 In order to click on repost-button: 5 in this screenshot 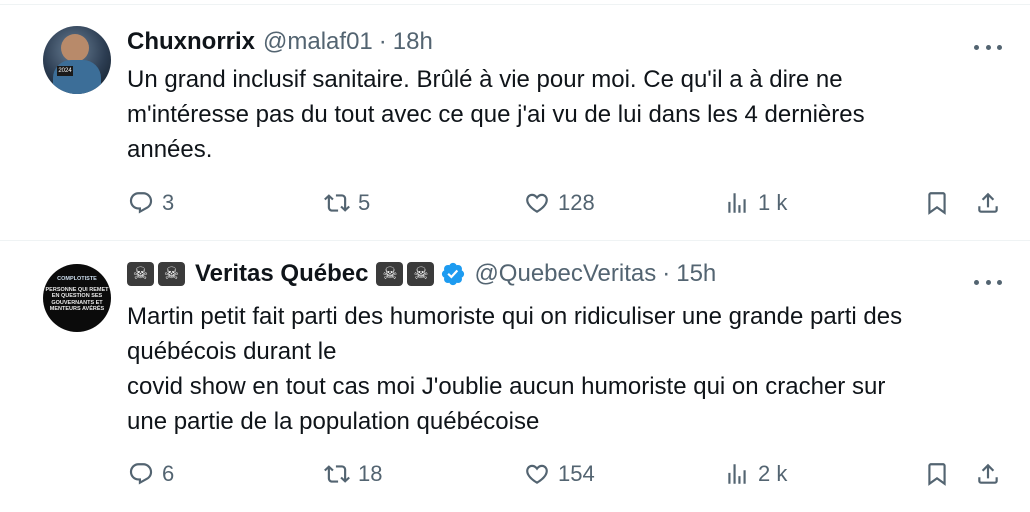, I will do `click(347, 203)`.